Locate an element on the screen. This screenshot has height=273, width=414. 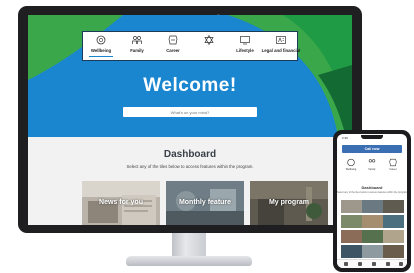
legal-financial-icon is located at coordinates (281, 40).